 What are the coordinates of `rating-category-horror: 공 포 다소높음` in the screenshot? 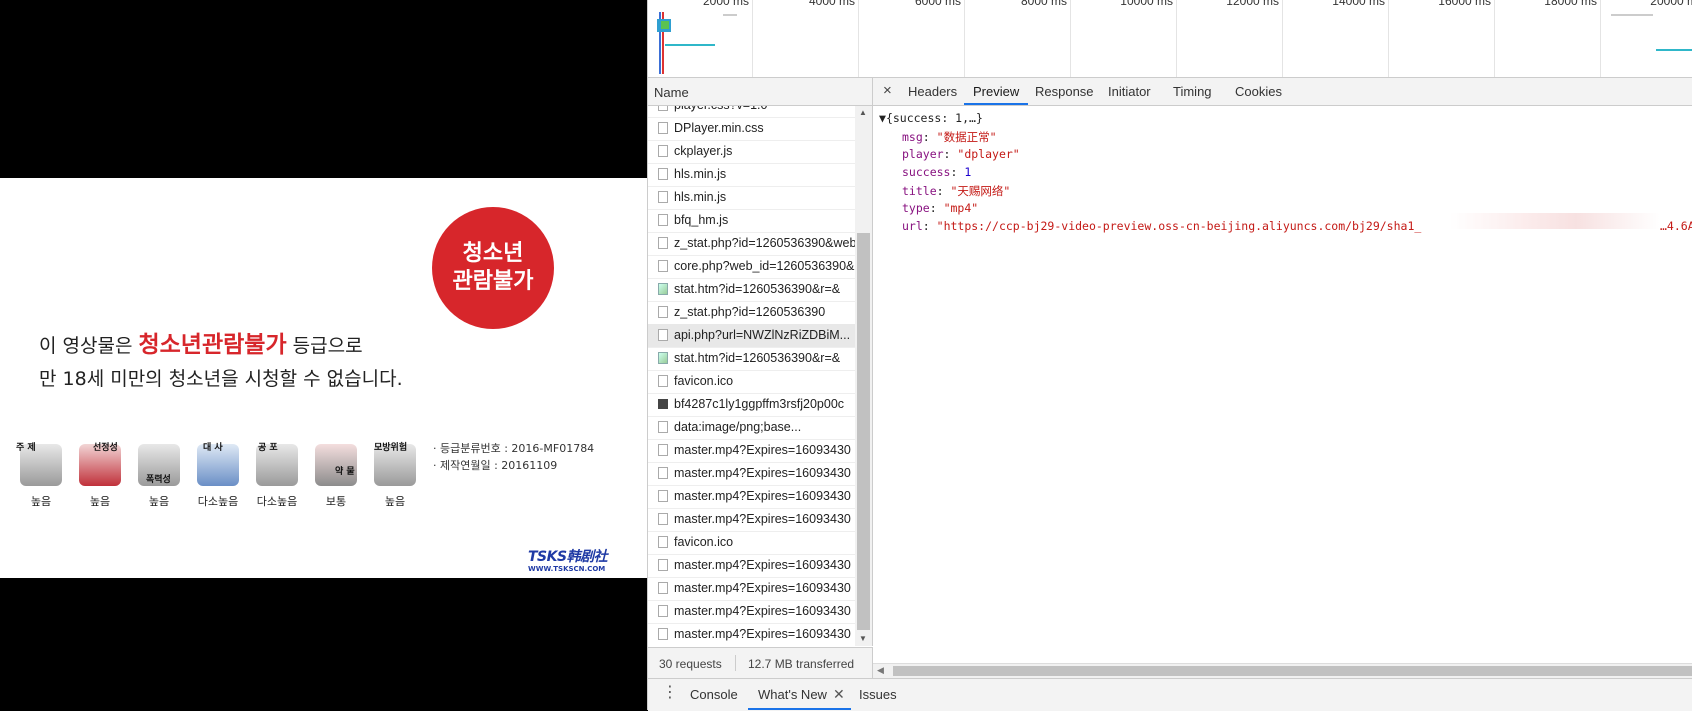 It's located at (277, 474).